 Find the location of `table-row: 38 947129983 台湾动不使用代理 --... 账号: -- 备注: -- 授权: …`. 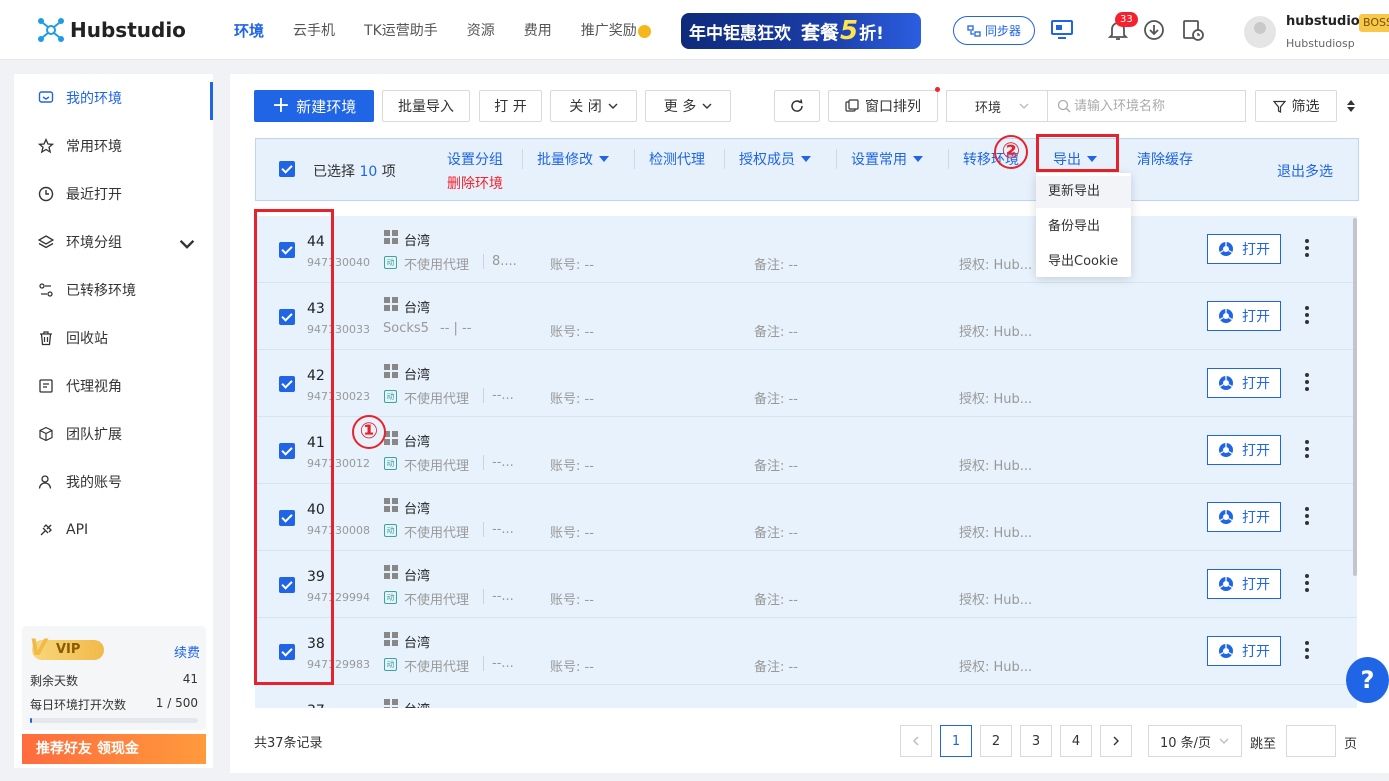

table-row: 38 947129983 台湾动不使用代理 --... 账号: -- 备注: -- 授权: … is located at coordinates (806, 651).